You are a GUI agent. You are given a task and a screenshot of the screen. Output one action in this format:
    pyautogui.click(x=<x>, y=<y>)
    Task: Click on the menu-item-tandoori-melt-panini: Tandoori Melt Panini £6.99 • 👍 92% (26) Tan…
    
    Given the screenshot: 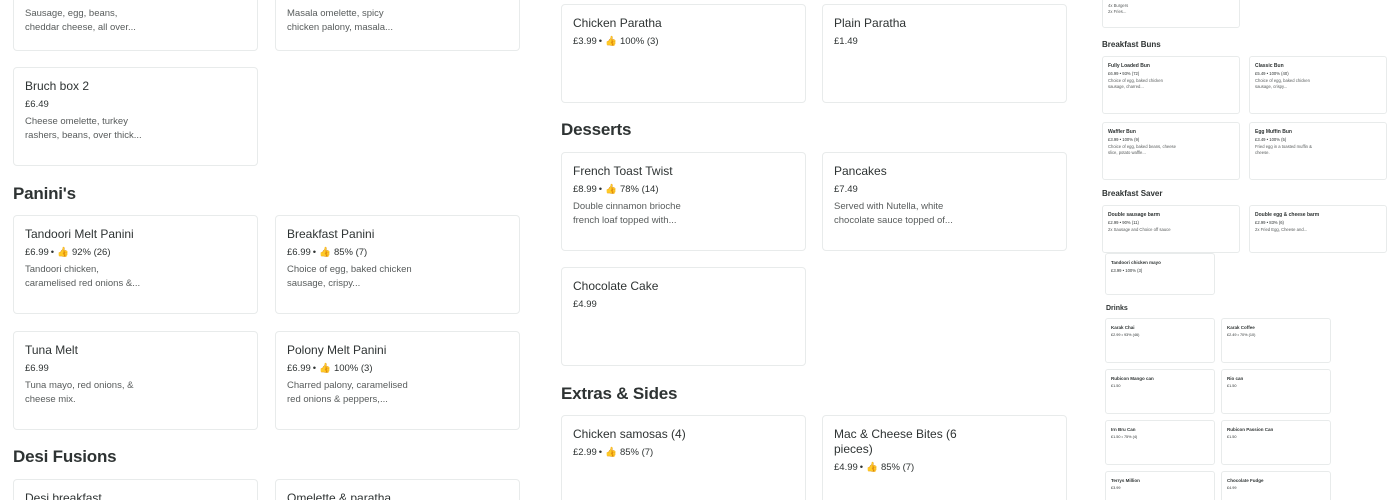 What is the action you would take?
    pyautogui.click(x=135, y=264)
    